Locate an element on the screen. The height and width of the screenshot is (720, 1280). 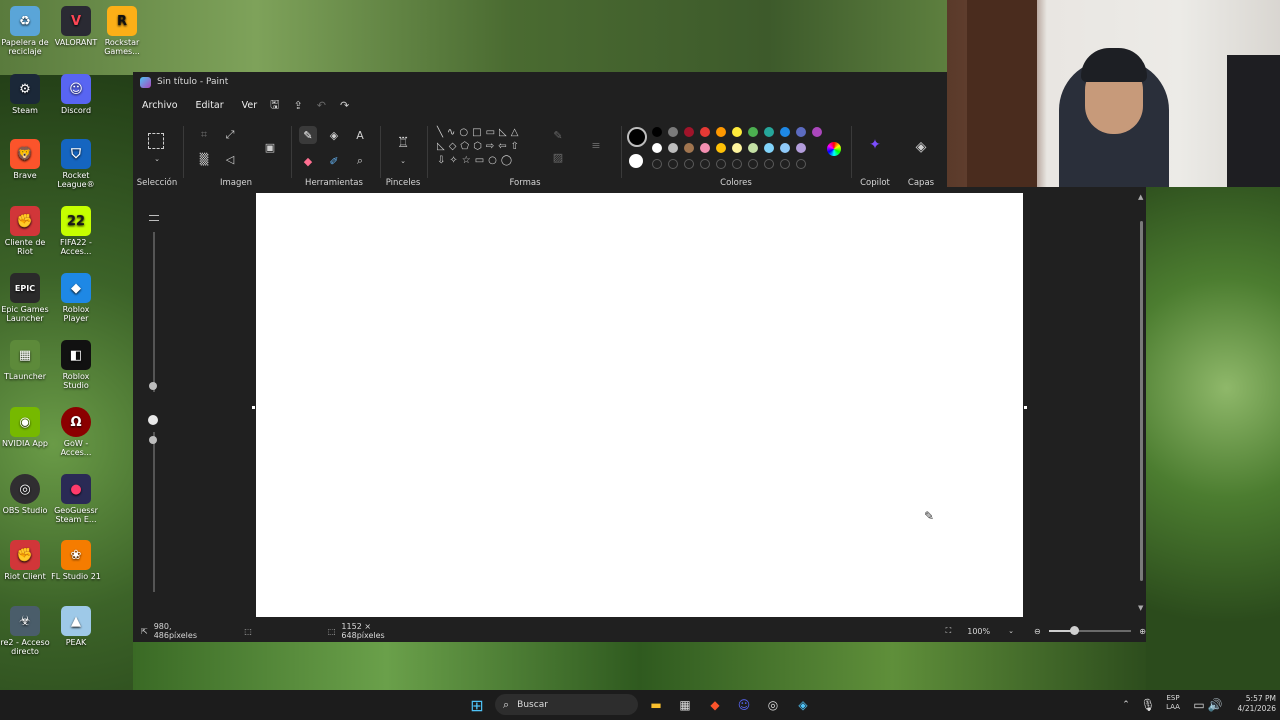
opacity-slider-thumb is located at coordinates (153, 440).